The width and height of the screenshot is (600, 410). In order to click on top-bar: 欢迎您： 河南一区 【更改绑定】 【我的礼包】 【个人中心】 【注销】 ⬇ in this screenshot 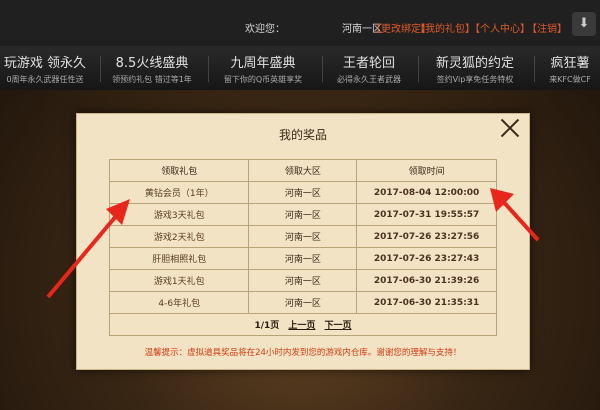, I will do `click(300, 23)`.